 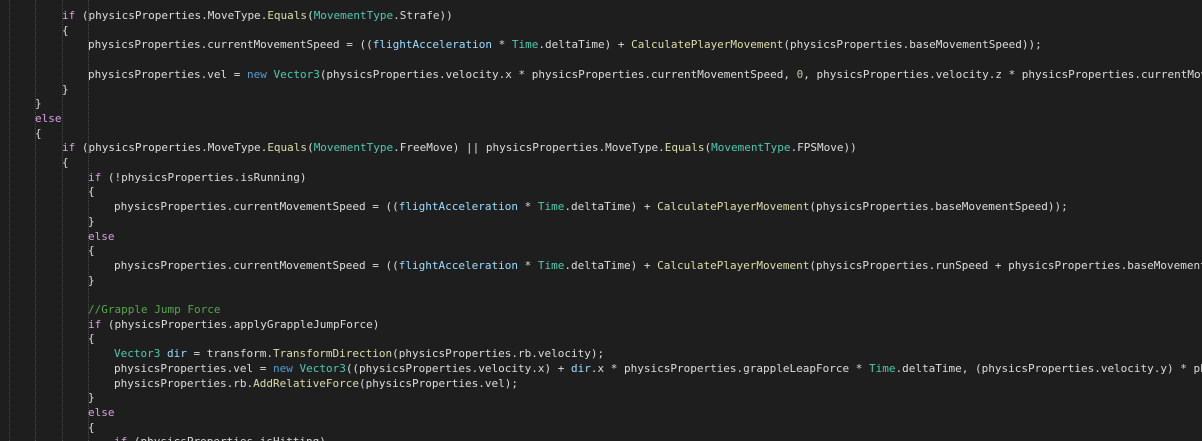 I want to click on code-token: physicsProperties.rb., so click(x=184, y=383).